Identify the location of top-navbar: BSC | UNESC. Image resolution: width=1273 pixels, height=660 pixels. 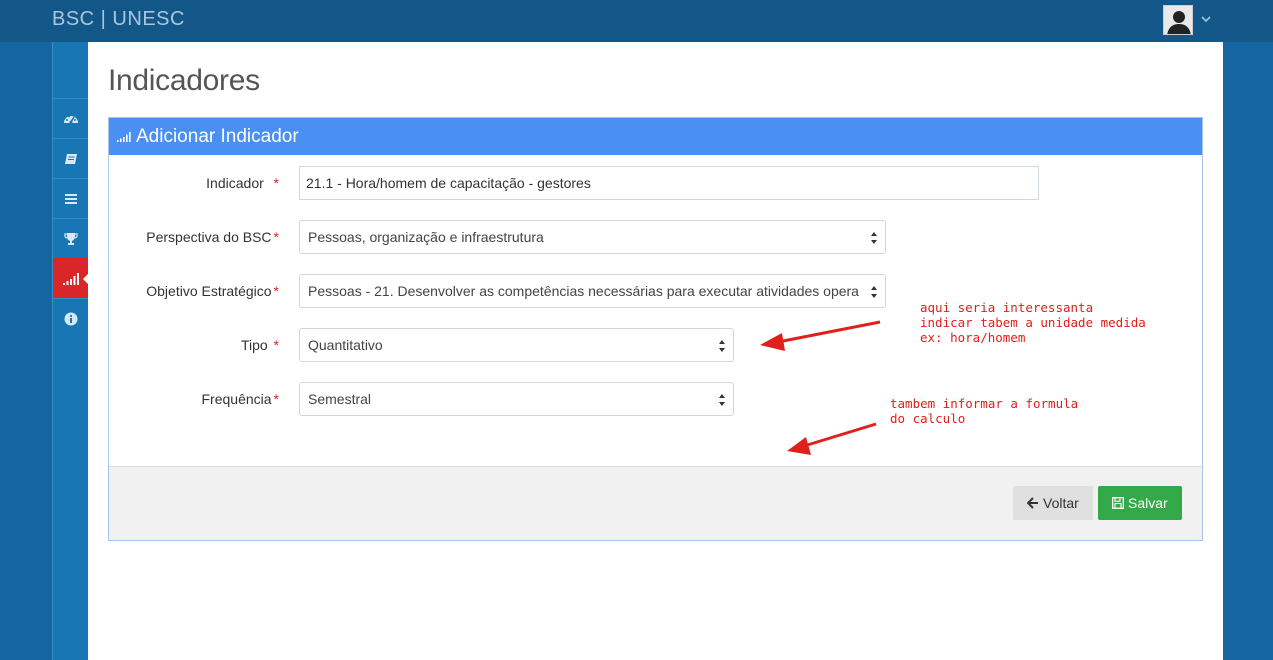
(636, 21).